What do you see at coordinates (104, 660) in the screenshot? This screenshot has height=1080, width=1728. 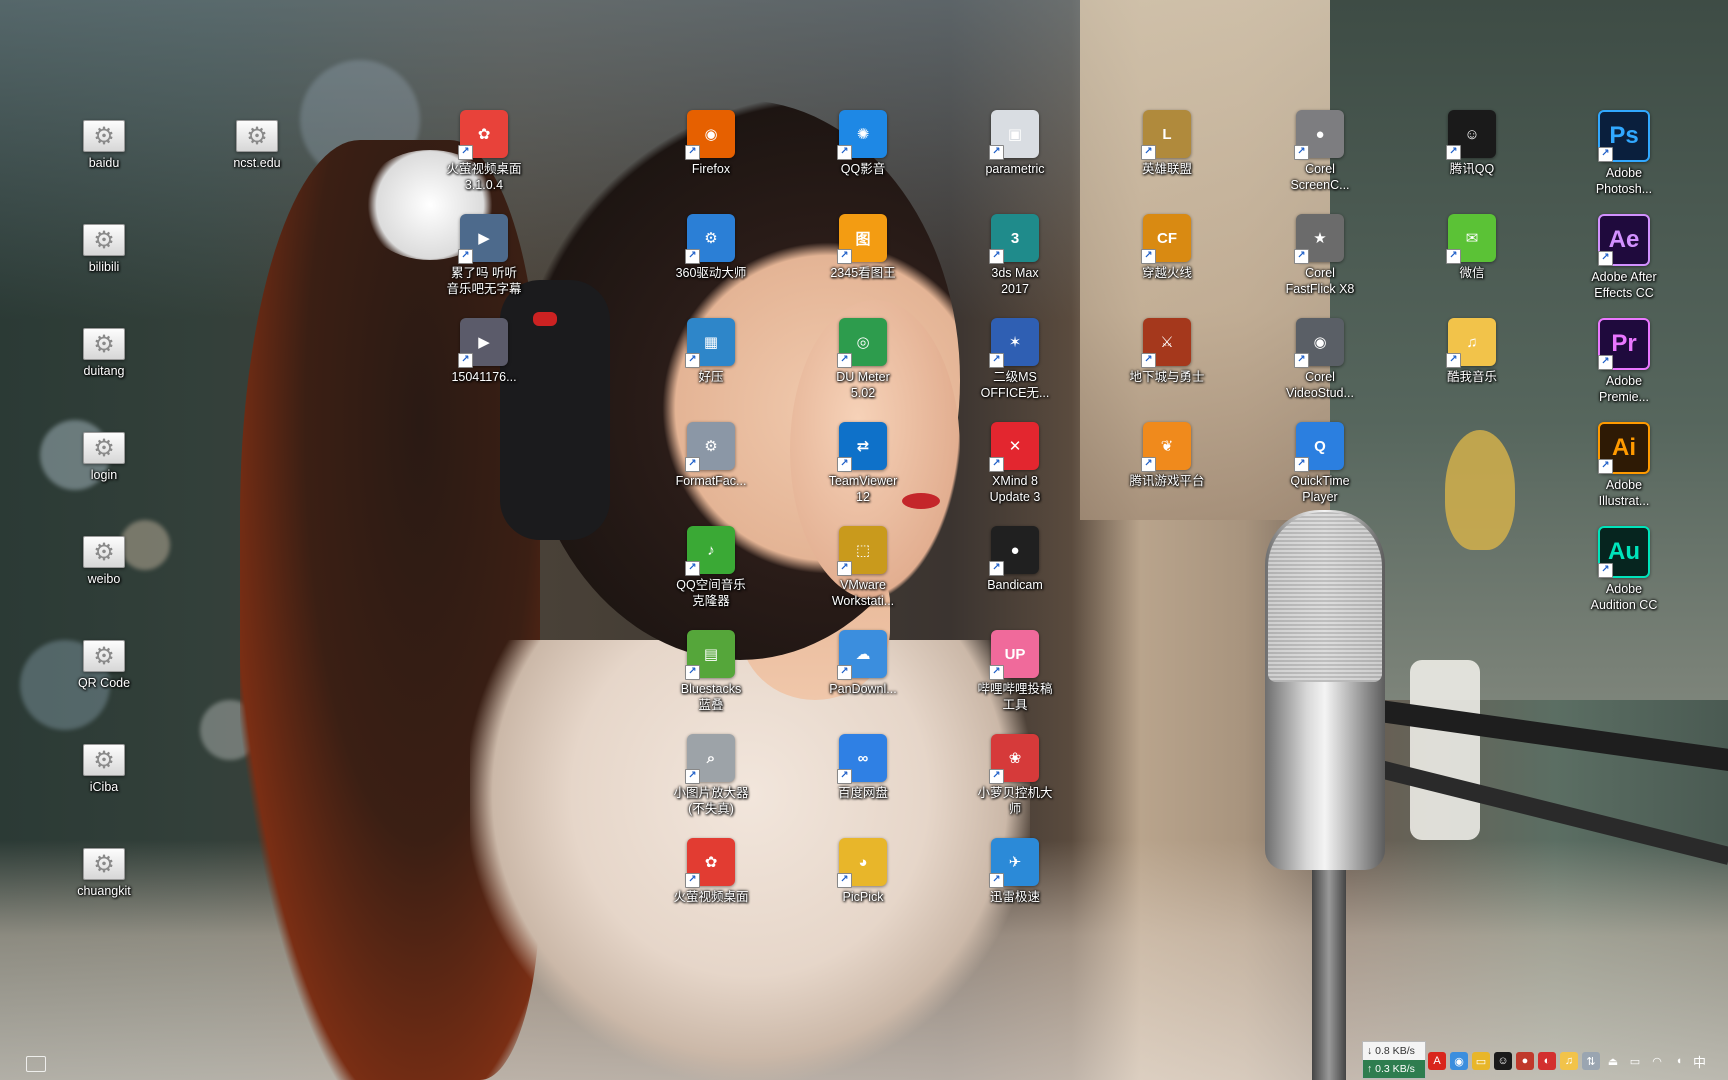 I see `desktop-shortcut: ⚙ QR Code` at bounding box center [104, 660].